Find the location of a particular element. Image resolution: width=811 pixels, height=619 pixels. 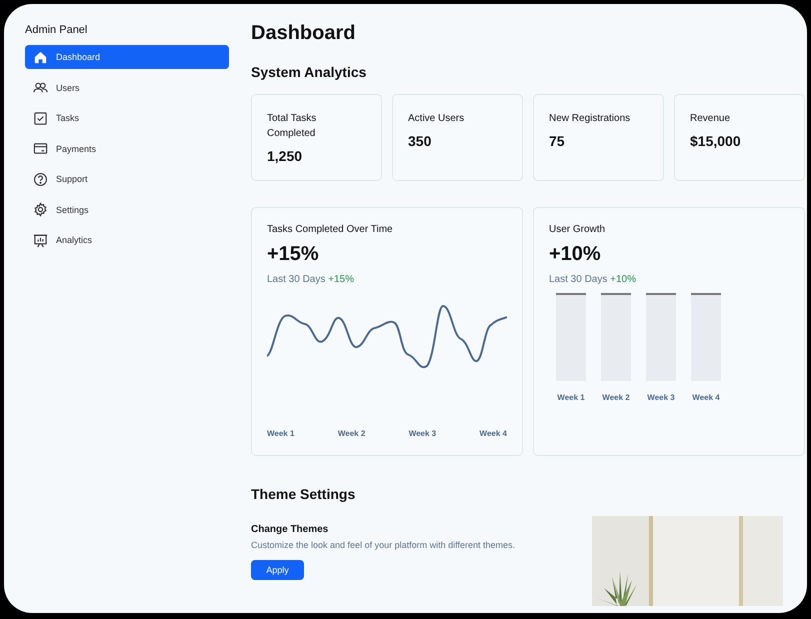

home-icon is located at coordinates (40, 57).